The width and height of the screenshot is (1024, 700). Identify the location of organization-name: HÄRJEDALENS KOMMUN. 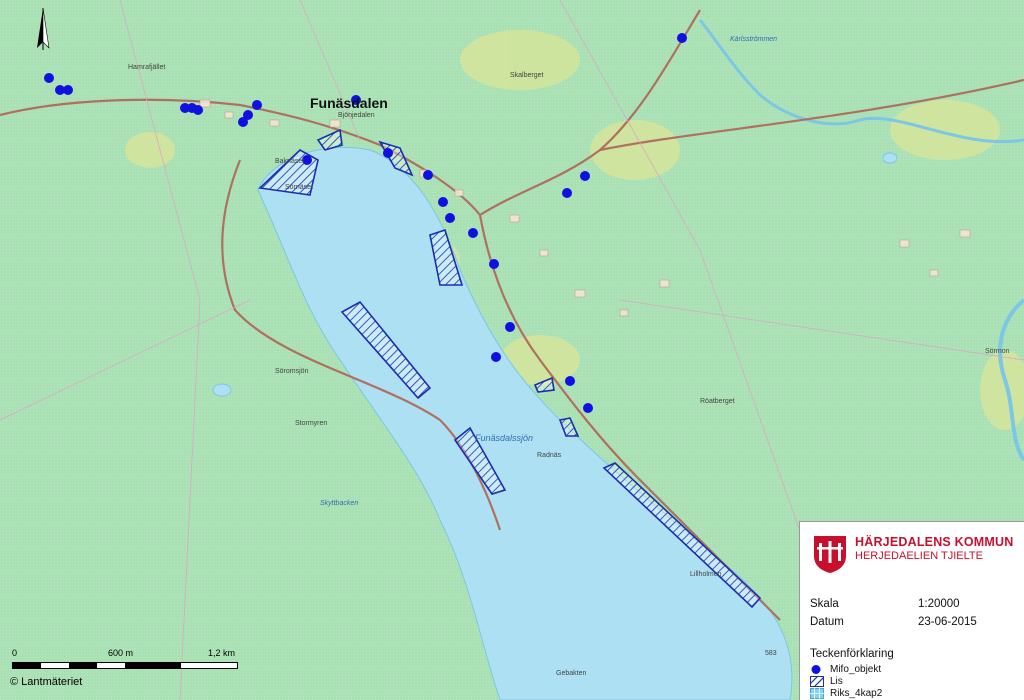
(934, 542).